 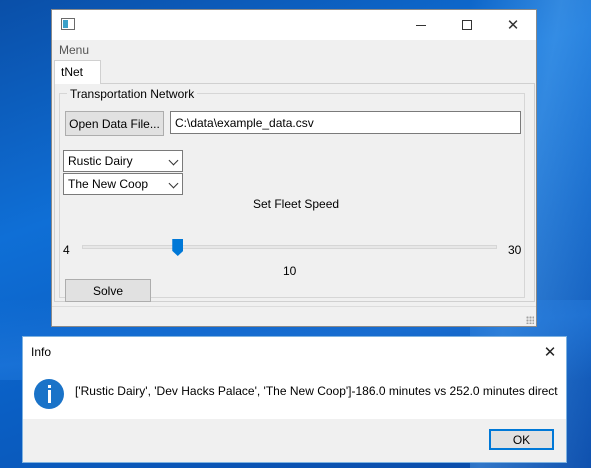 What do you see at coordinates (289, 247) in the screenshot?
I see `fleet-speed-slider-track` at bounding box center [289, 247].